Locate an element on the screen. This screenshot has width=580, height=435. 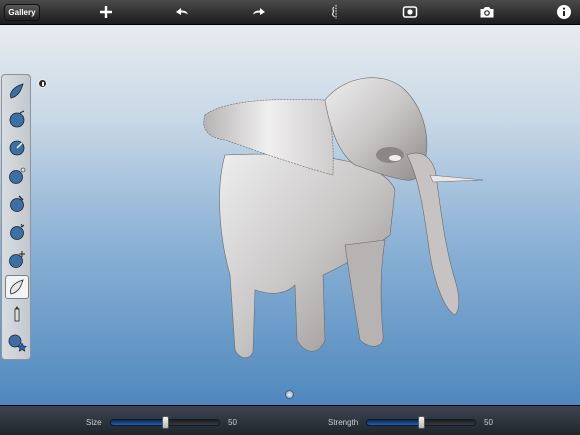
add-icon is located at coordinates (106, 12).